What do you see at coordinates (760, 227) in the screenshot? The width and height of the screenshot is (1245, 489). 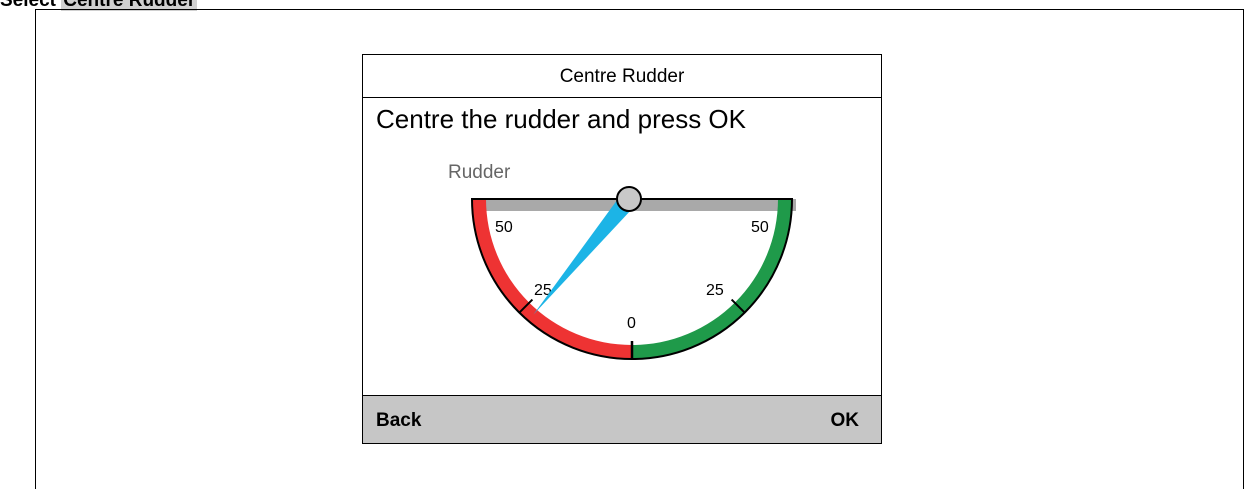 I see `tick-label-stbd-50: 50` at bounding box center [760, 227].